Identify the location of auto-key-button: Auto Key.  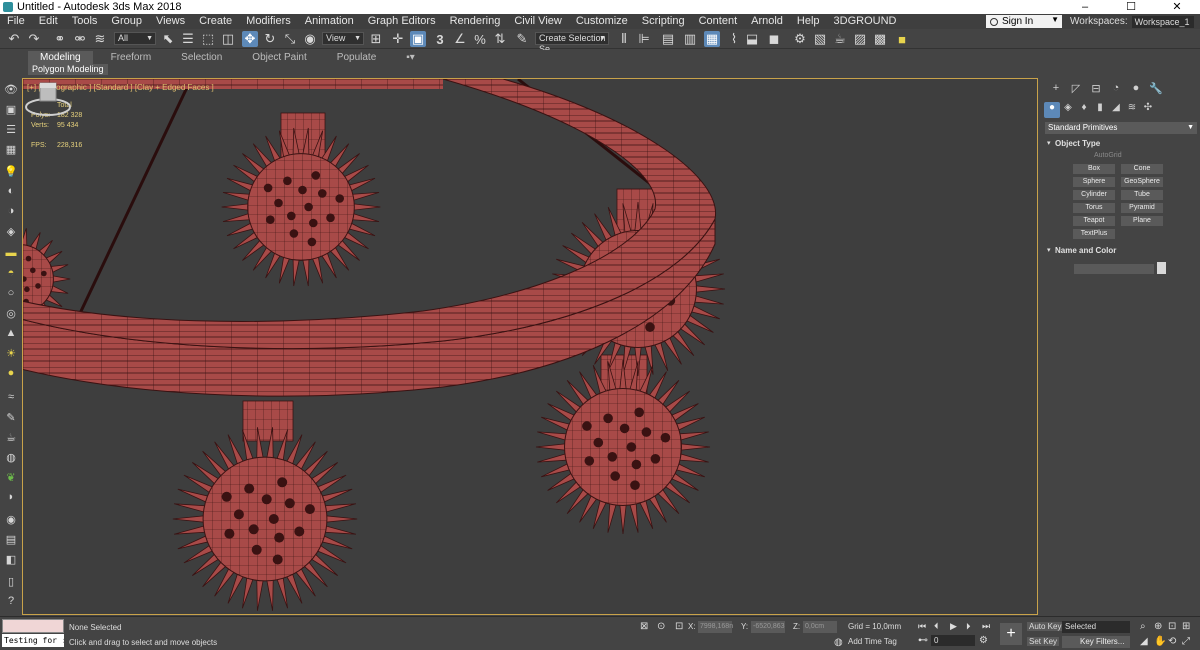
(1045, 626).